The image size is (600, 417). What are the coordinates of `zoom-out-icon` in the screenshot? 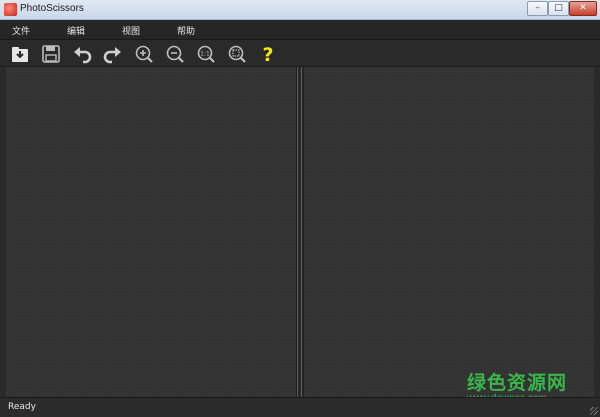 It's located at (175, 54).